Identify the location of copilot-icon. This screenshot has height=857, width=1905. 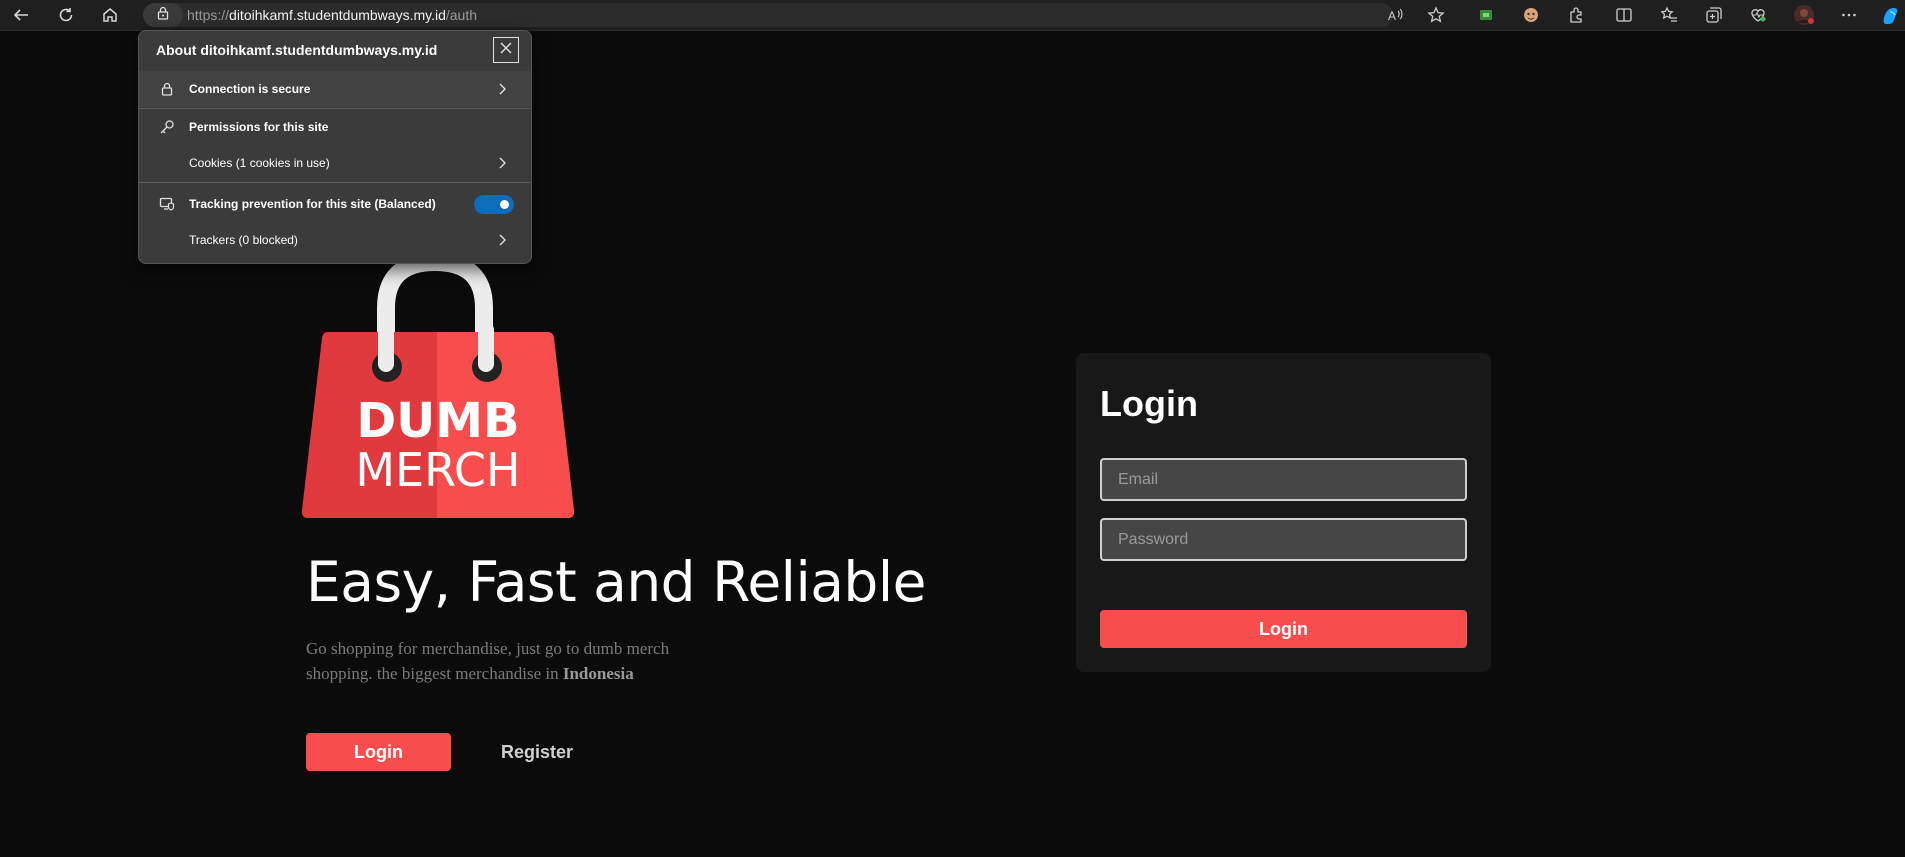
(1891, 15).